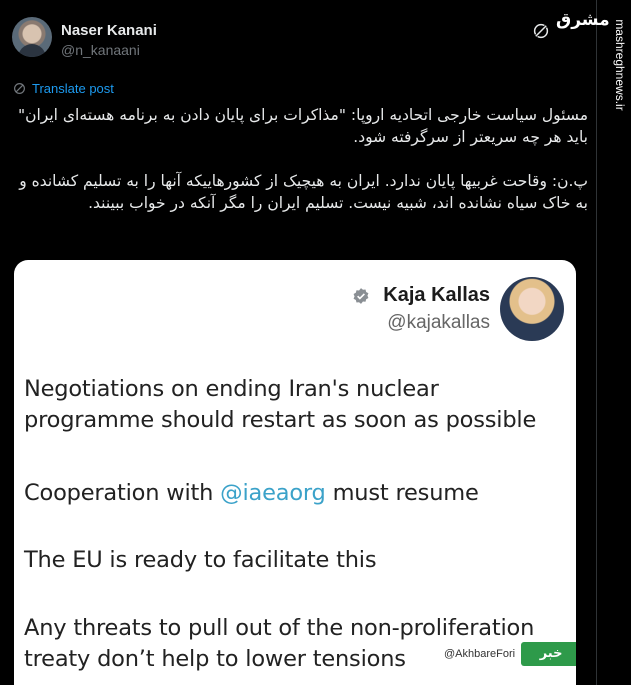  What do you see at coordinates (122, 493) in the screenshot?
I see `quoted-line-text: Cooperation with` at bounding box center [122, 493].